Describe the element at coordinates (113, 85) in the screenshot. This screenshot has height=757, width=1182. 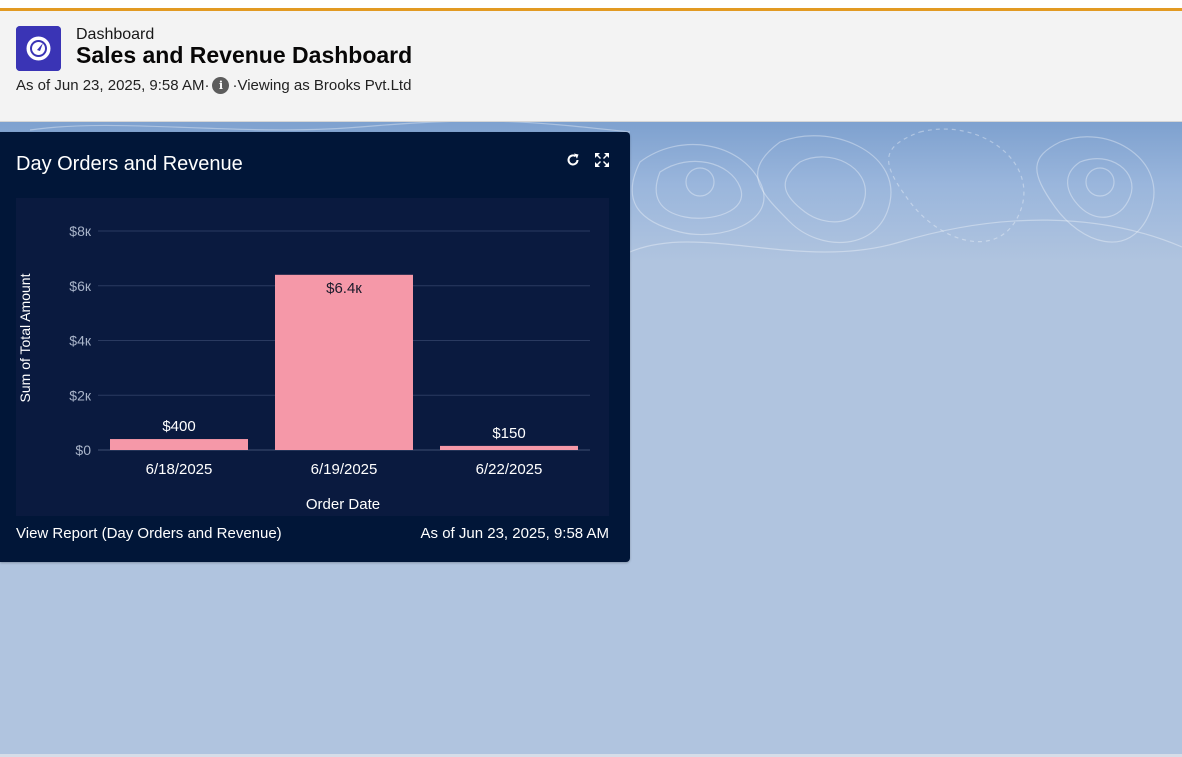
I see `as-of-timestamp: As of Jun 23, 2025, 9:58 AM·` at that location.